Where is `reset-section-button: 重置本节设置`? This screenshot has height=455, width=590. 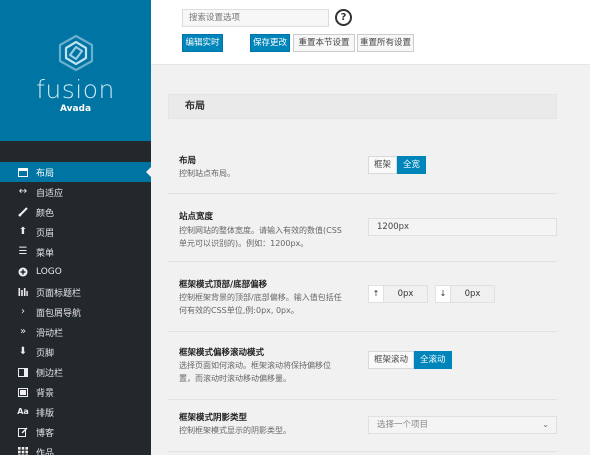
reset-section-button: 重置本节设置 is located at coordinates (324, 43).